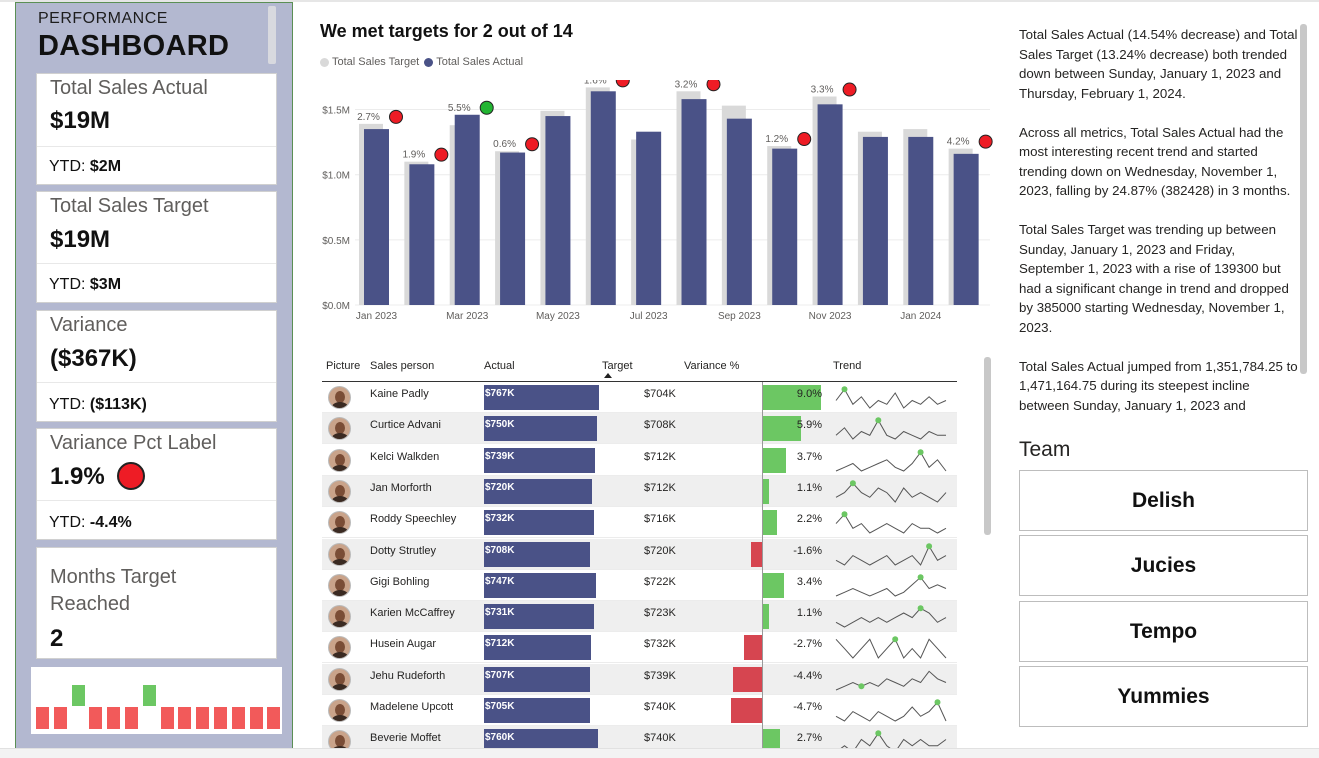 The image size is (1319, 758). I want to click on target-value: $712K, so click(660, 487).